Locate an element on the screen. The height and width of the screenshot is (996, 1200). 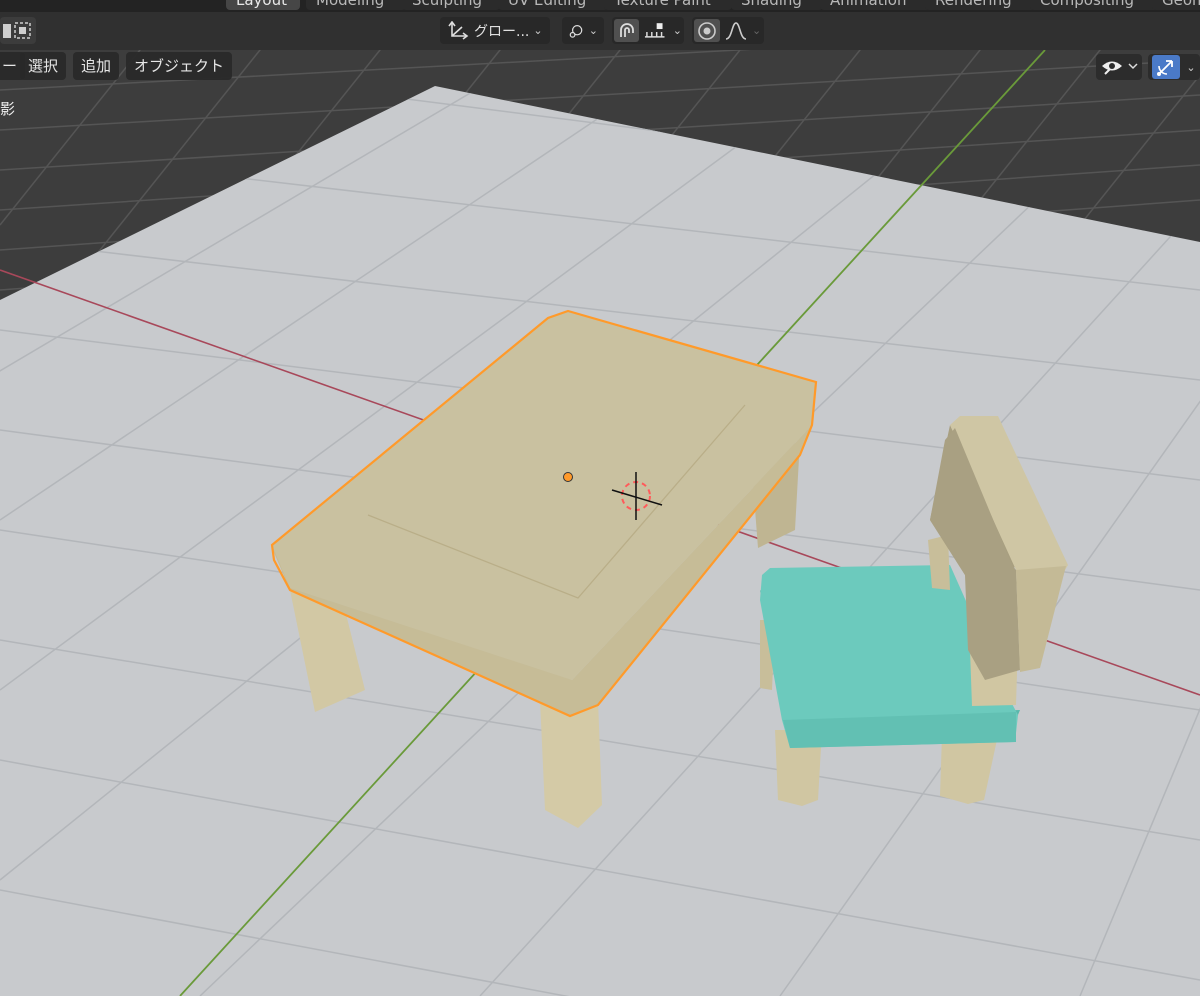
tab-rendering: Rendering is located at coordinates (980, 5).